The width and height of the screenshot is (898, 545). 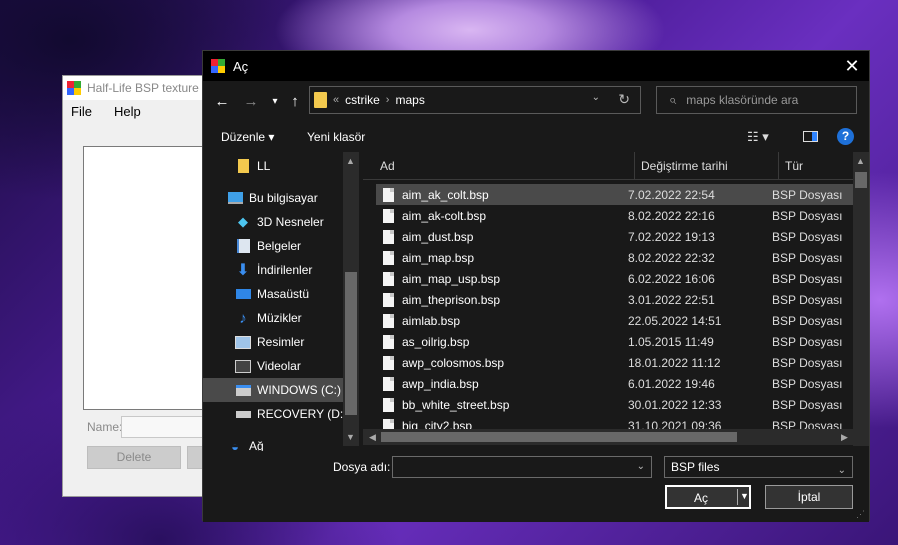 What do you see at coordinates (81, 111) in the screenshot?
I see `menu-file: File` at bounding box center [81, 111].